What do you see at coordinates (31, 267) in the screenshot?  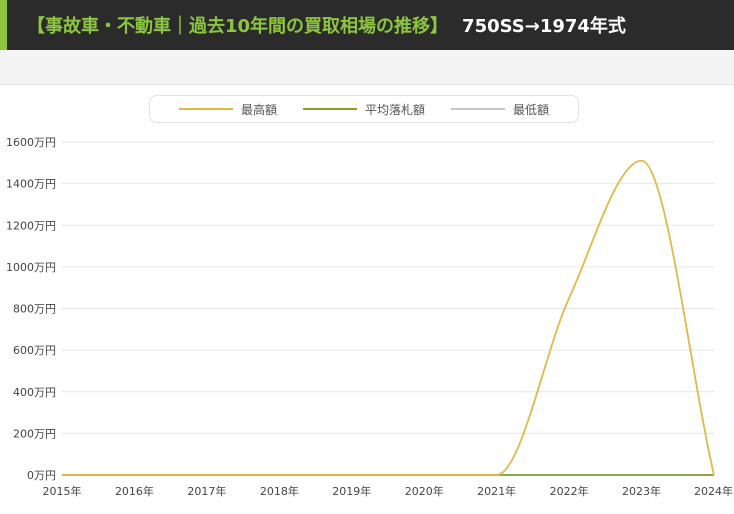 I see `y-tick-label: 1000万円` at bounding box center [31, 267].